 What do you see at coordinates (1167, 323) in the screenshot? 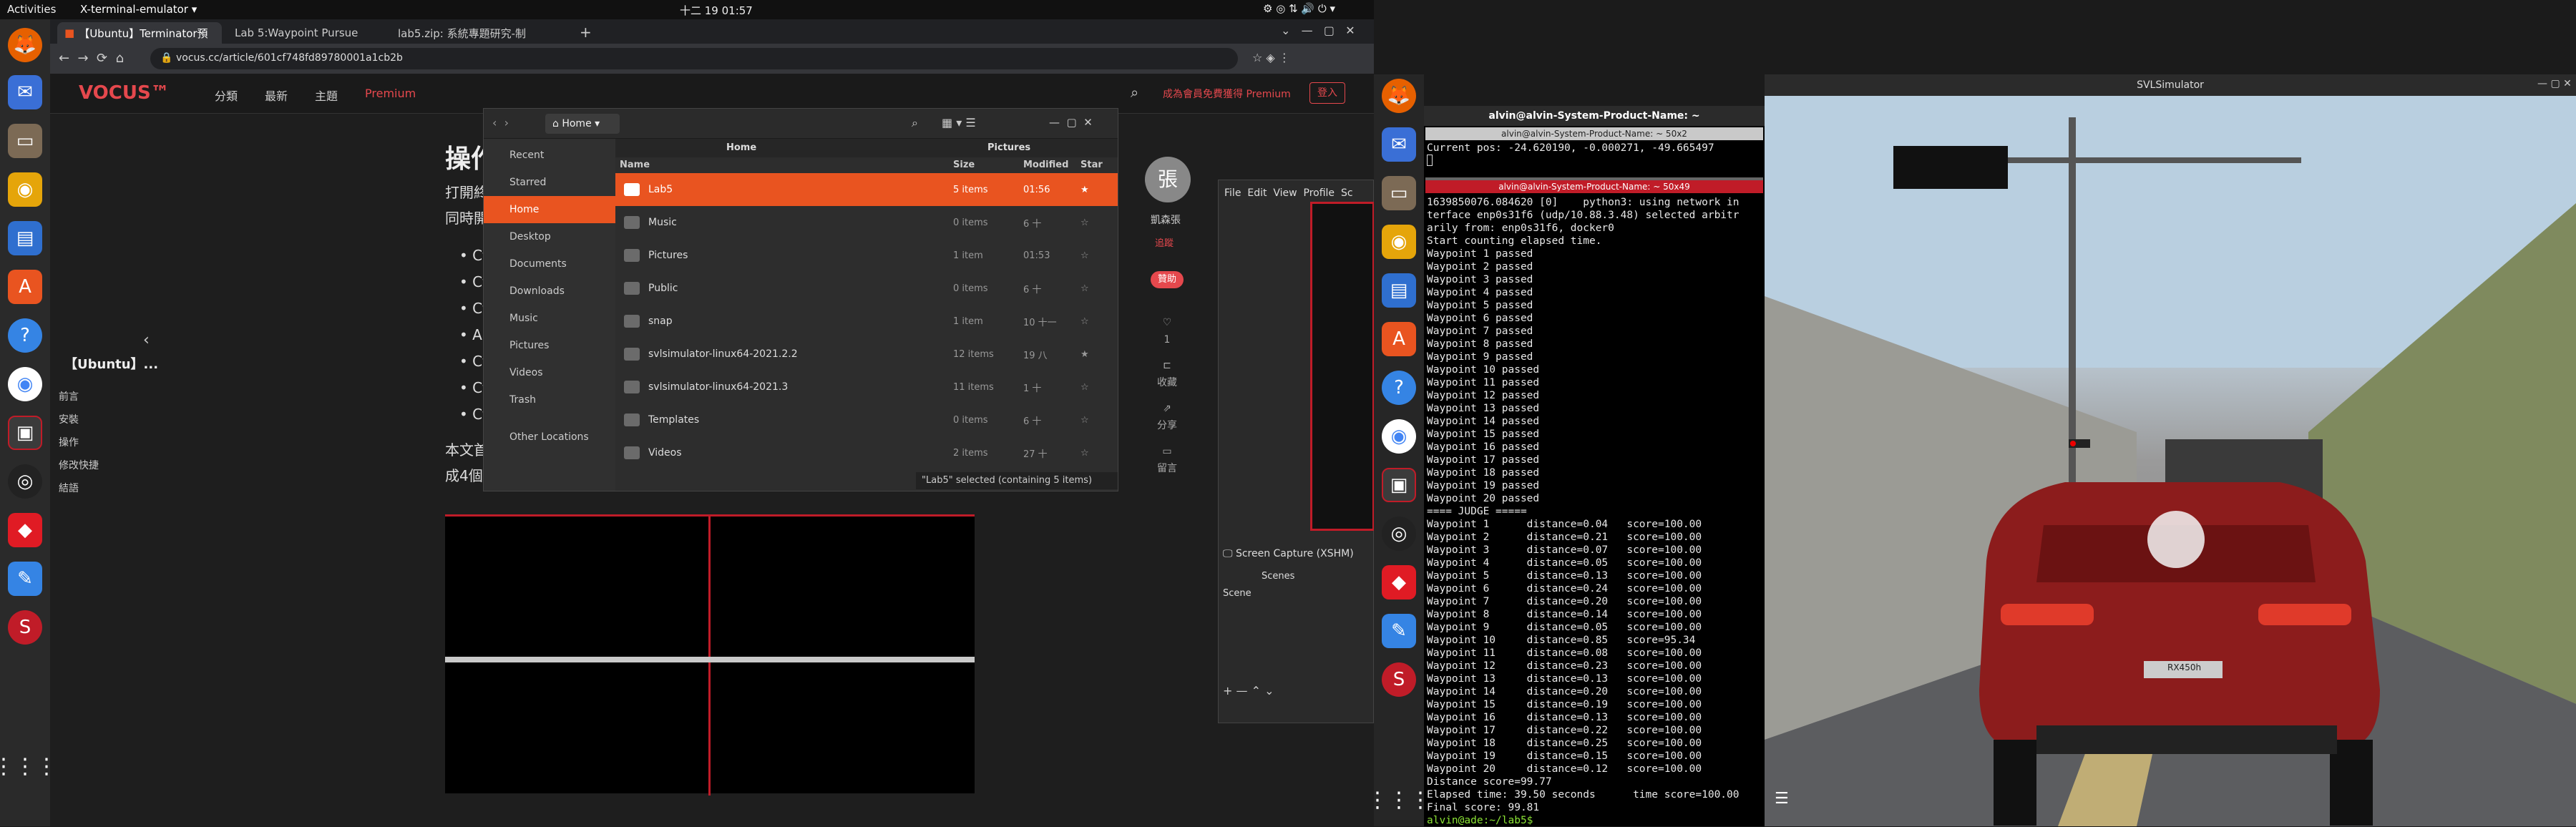
I see `like-icon: ♡` at bounding box center [1167, 323].